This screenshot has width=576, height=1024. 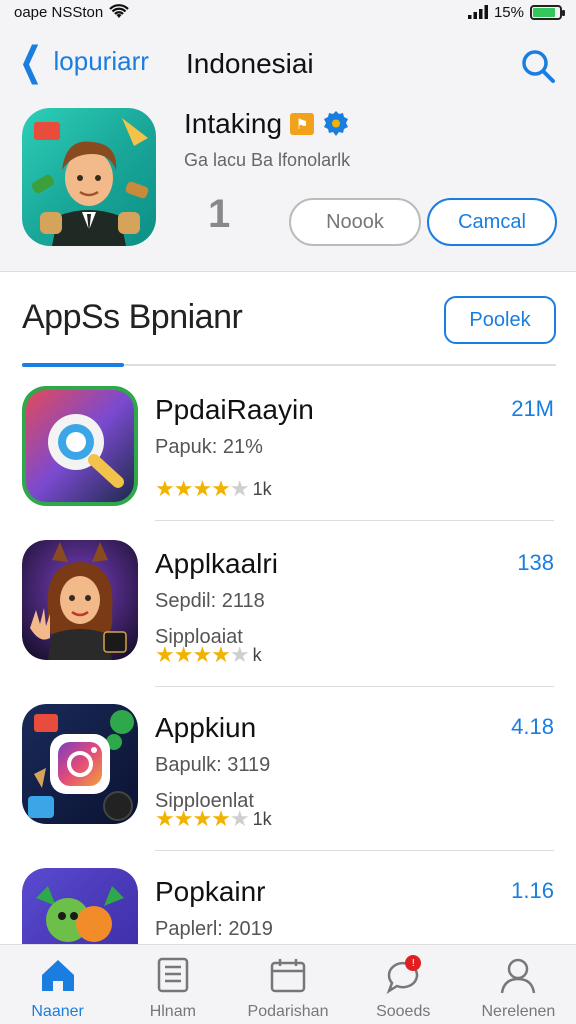 I want to click on home-icon, so click(x=57, y=975).